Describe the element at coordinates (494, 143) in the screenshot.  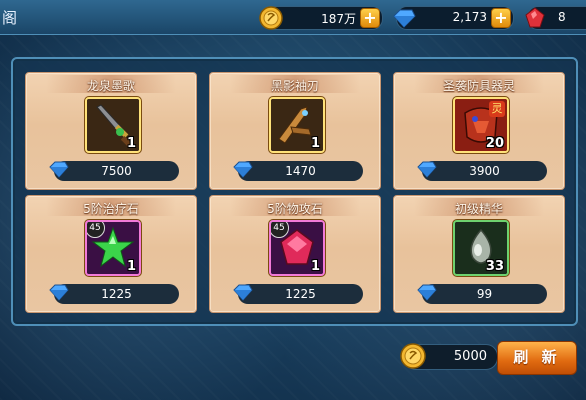
I see `item-count: 20` at that location.